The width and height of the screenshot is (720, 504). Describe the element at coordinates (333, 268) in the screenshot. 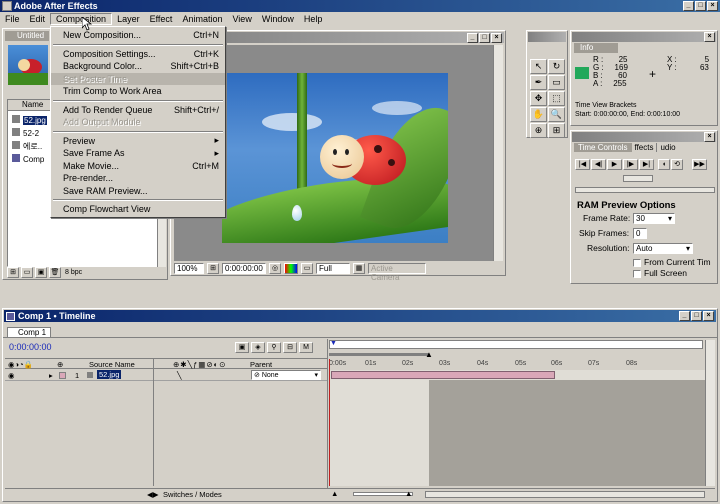

I see `resolution-select: Full` at that location.